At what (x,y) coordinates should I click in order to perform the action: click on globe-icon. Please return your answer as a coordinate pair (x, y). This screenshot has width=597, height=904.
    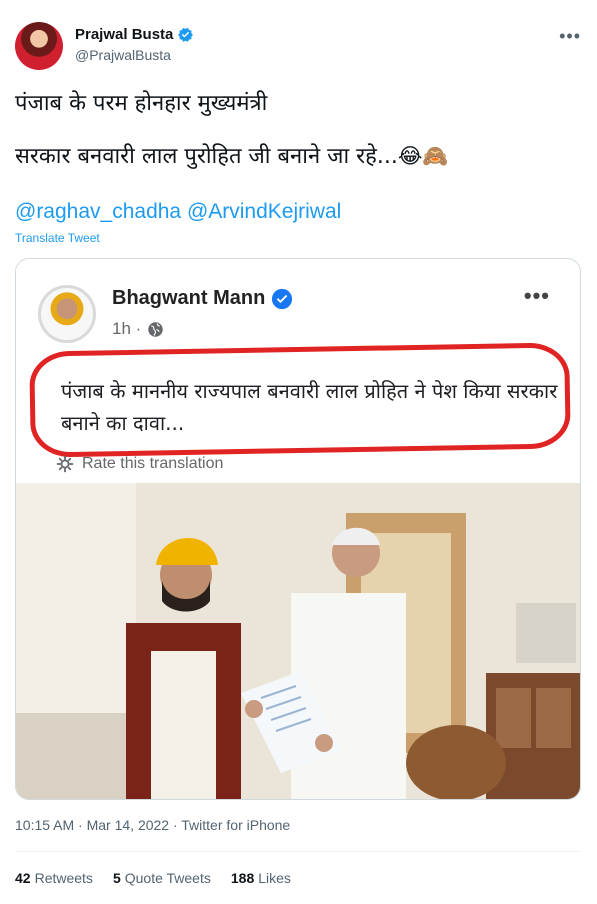
    Looking at the image, I should click on (156, 329).